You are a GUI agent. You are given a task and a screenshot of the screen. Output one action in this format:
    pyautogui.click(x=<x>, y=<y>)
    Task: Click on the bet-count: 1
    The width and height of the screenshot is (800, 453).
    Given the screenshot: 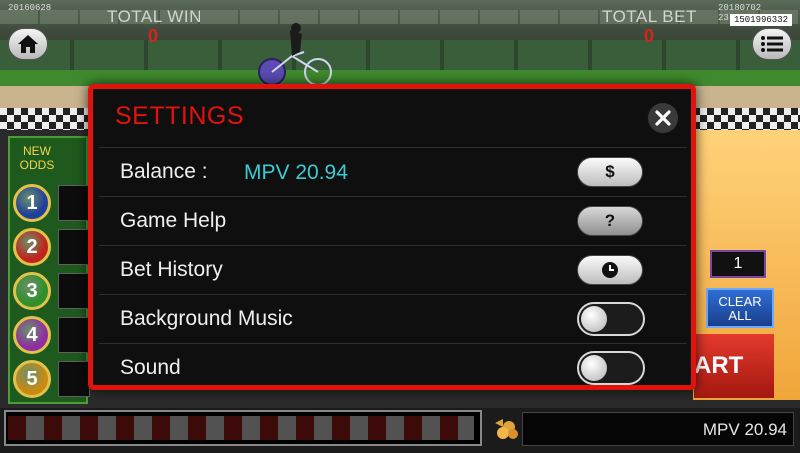 What is the action you would take?
    pyautogui.click(x=738, y=264)
    